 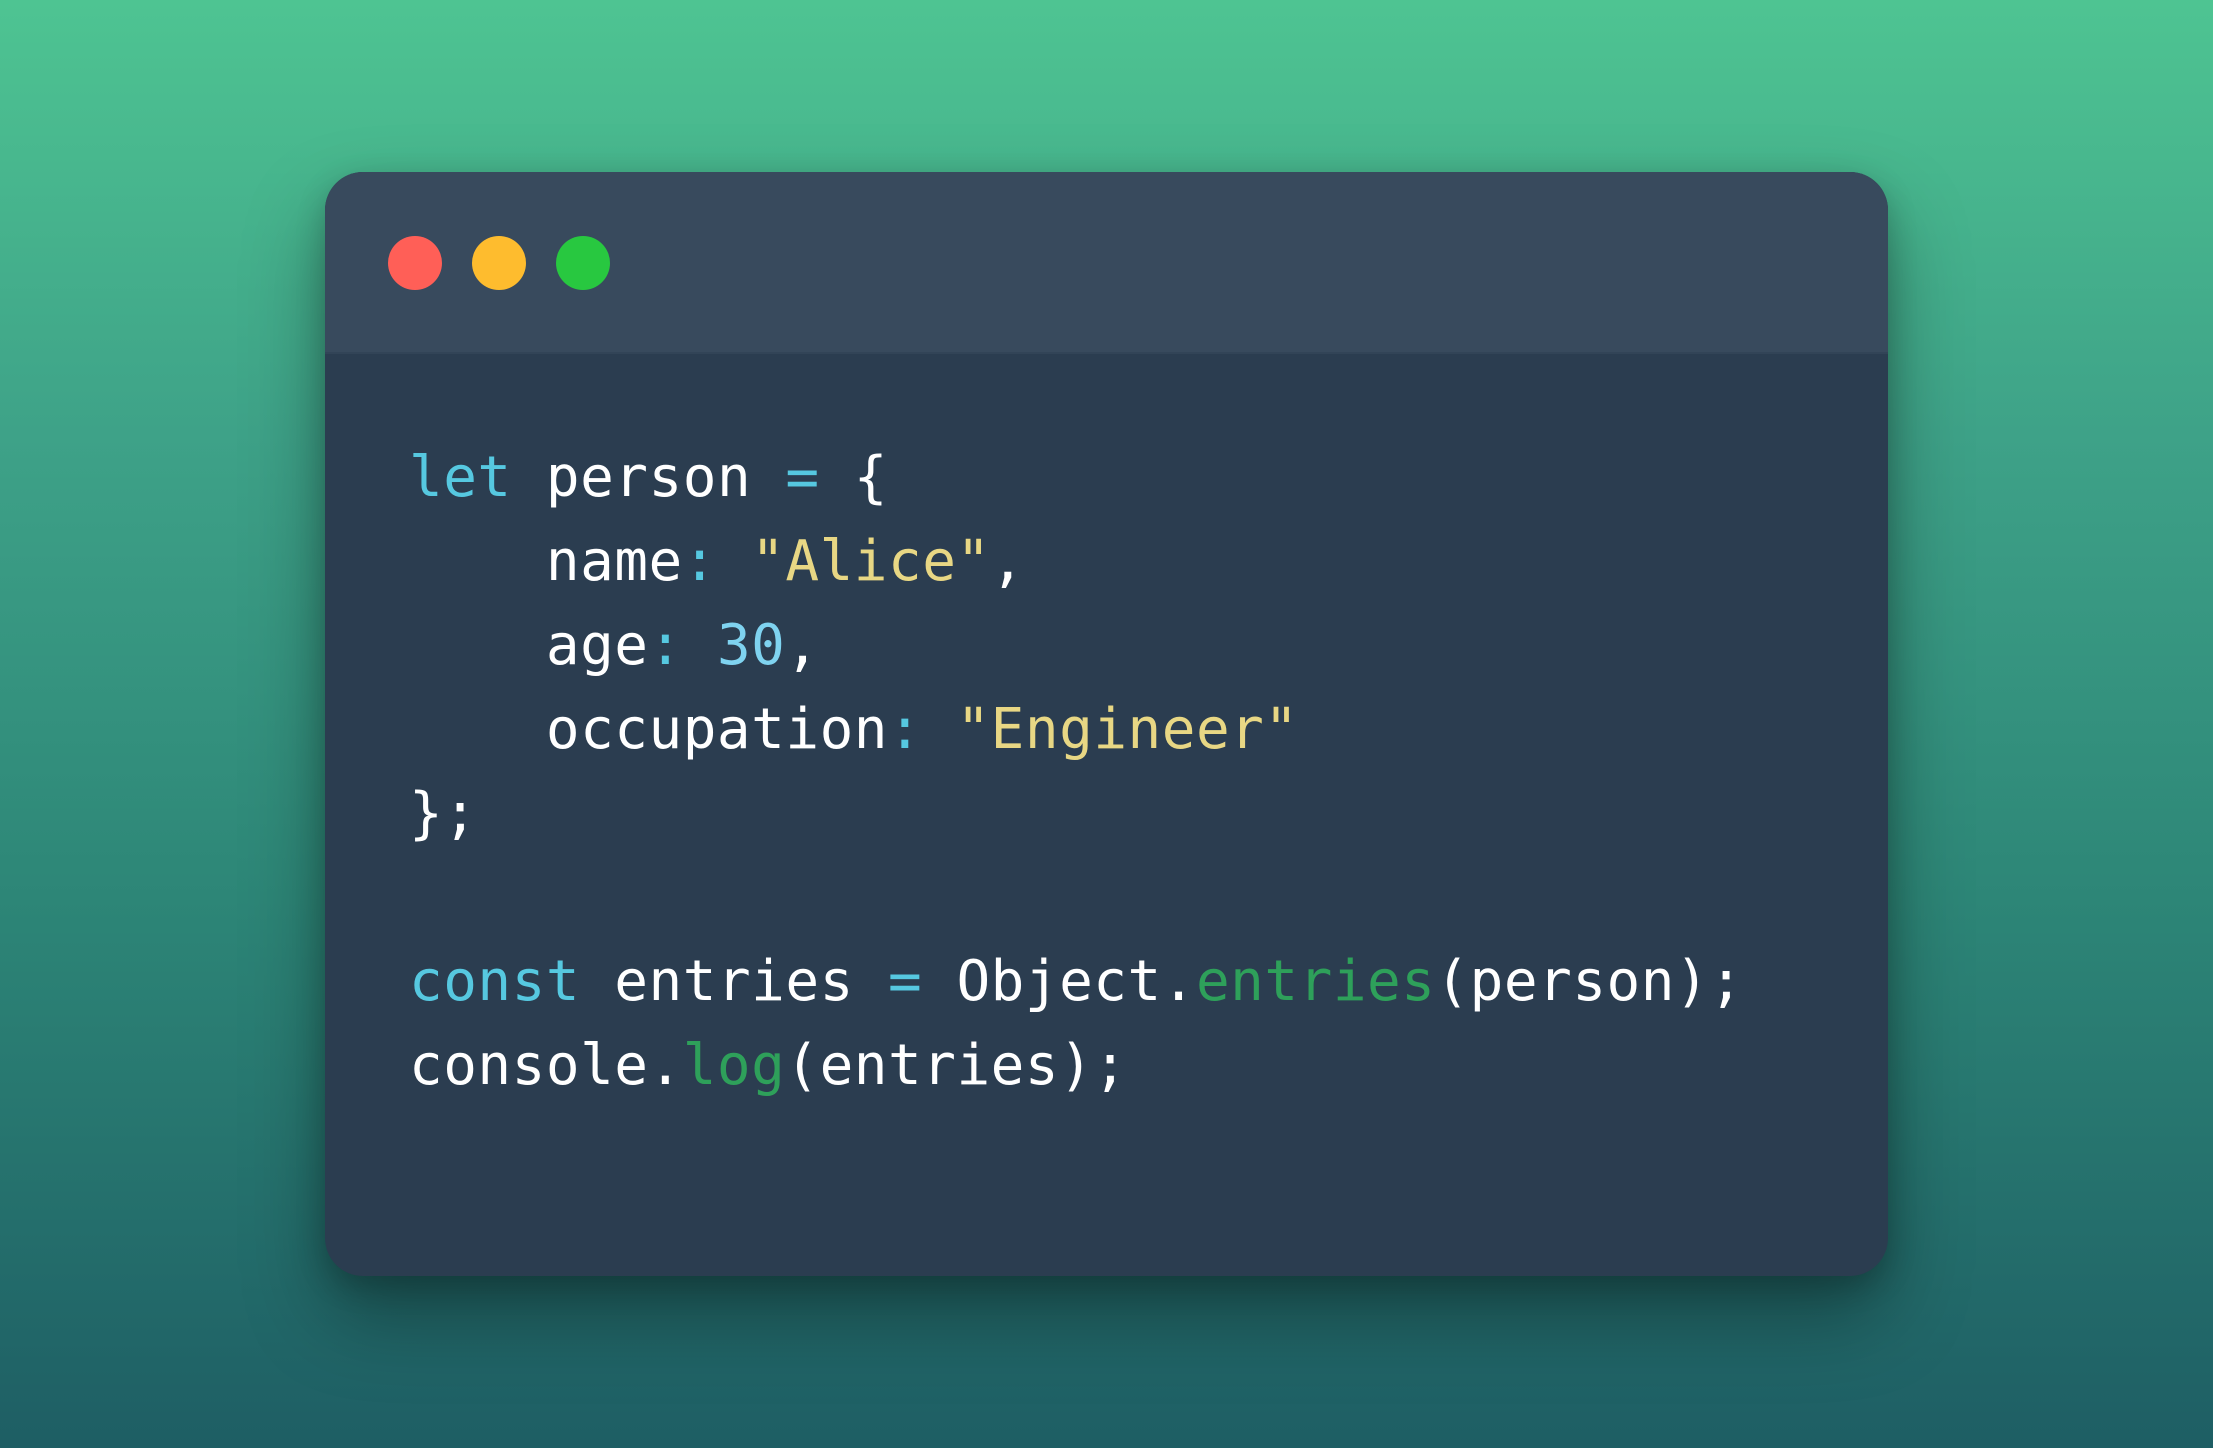 What do you see at coordinates (1589, 981) in the screenshot?
I see `code-token-plain: (person);` at bounding box center [1589, 981].